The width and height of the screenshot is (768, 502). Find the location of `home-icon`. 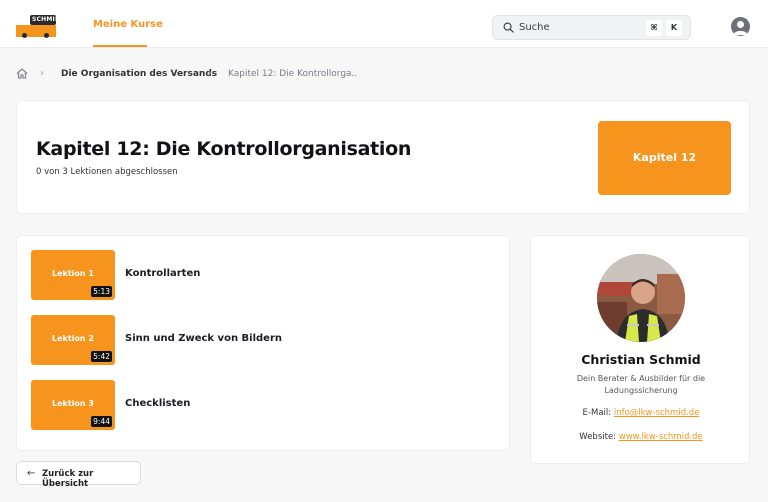

home-icon is located at coordinates (22, 73).